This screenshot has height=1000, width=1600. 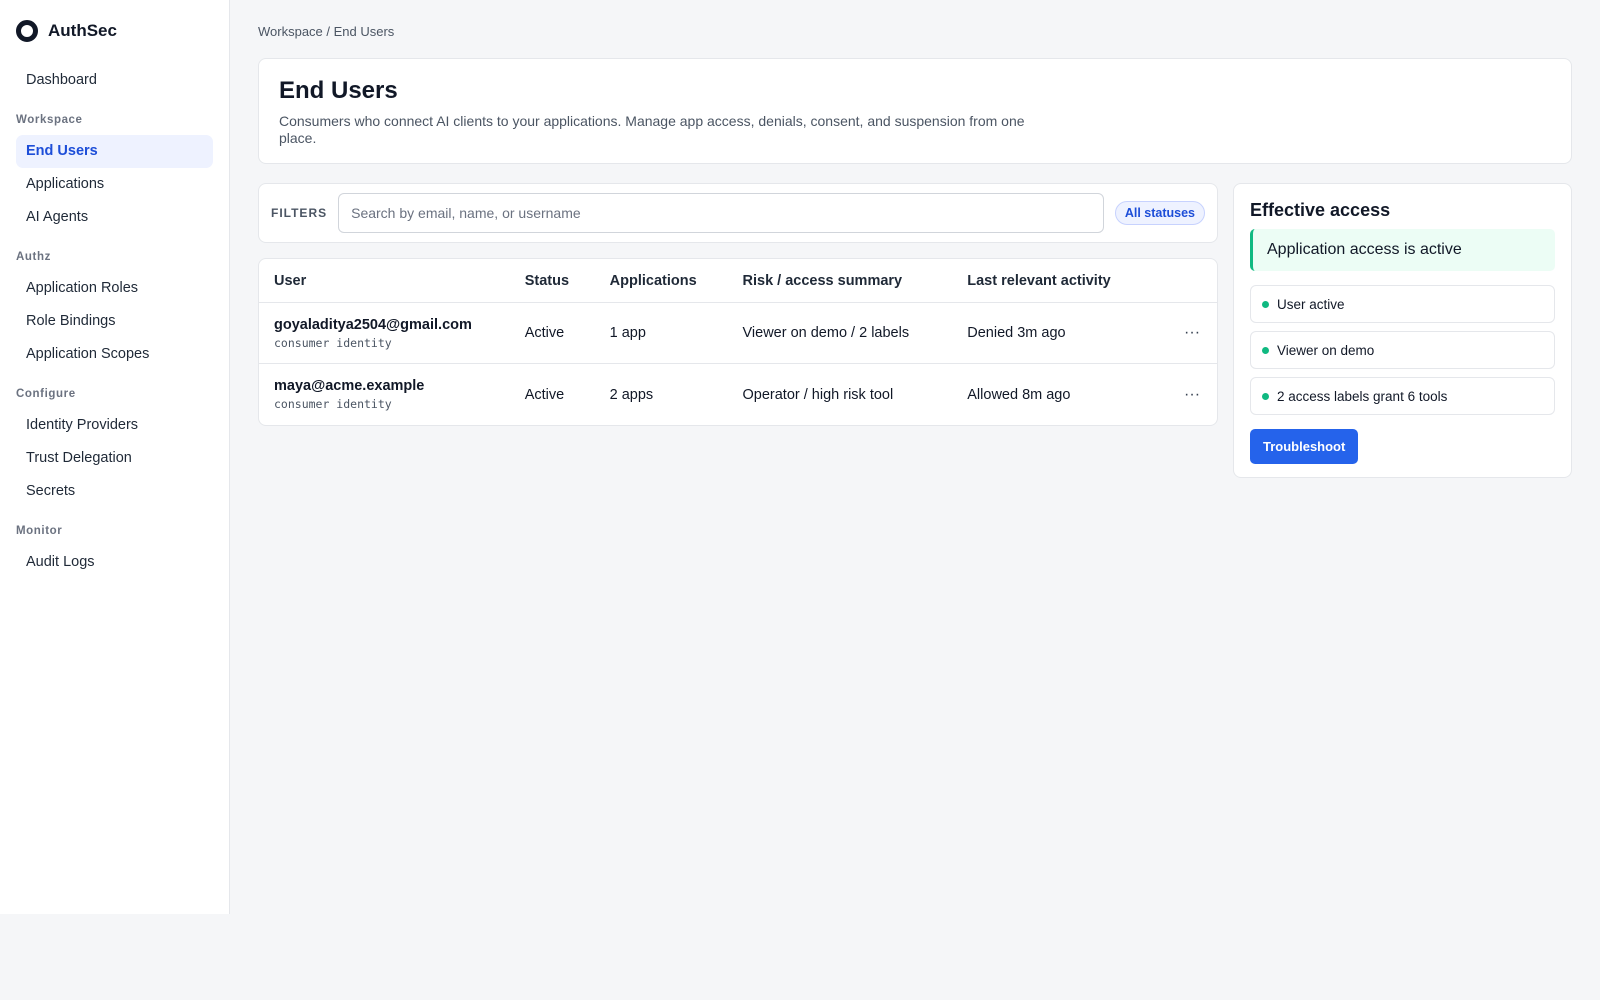 What do you see at coordinates (399, 386) in the screenshot?
I see `user-email: maya@acme.example` at bounding box center [399, 386].